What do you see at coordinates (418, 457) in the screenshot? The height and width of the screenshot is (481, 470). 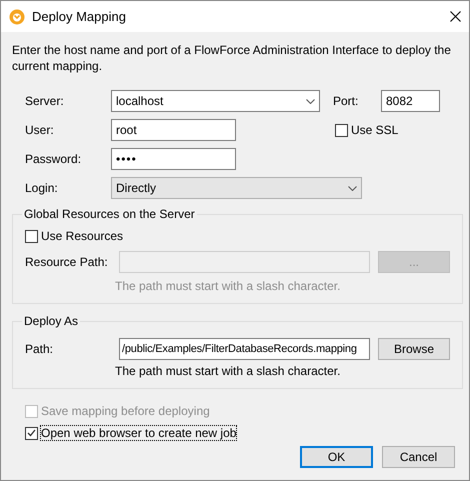 I see `cancel-button: Cancel` at bounding box center [418, 457].